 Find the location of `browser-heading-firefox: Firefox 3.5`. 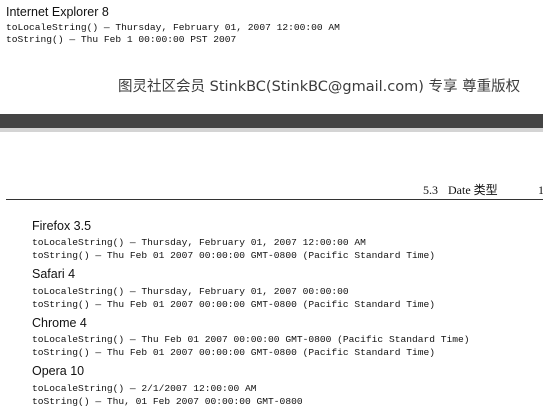

browser-heading-firefox: Firefox 3.5 is located at coordinates (62, 226).